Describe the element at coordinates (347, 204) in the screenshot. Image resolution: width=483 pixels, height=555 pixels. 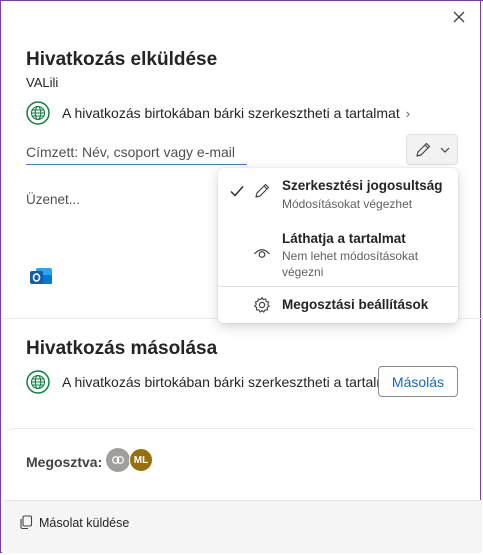
I see `menu-item-description: Módosításokat végezhet` at that location.